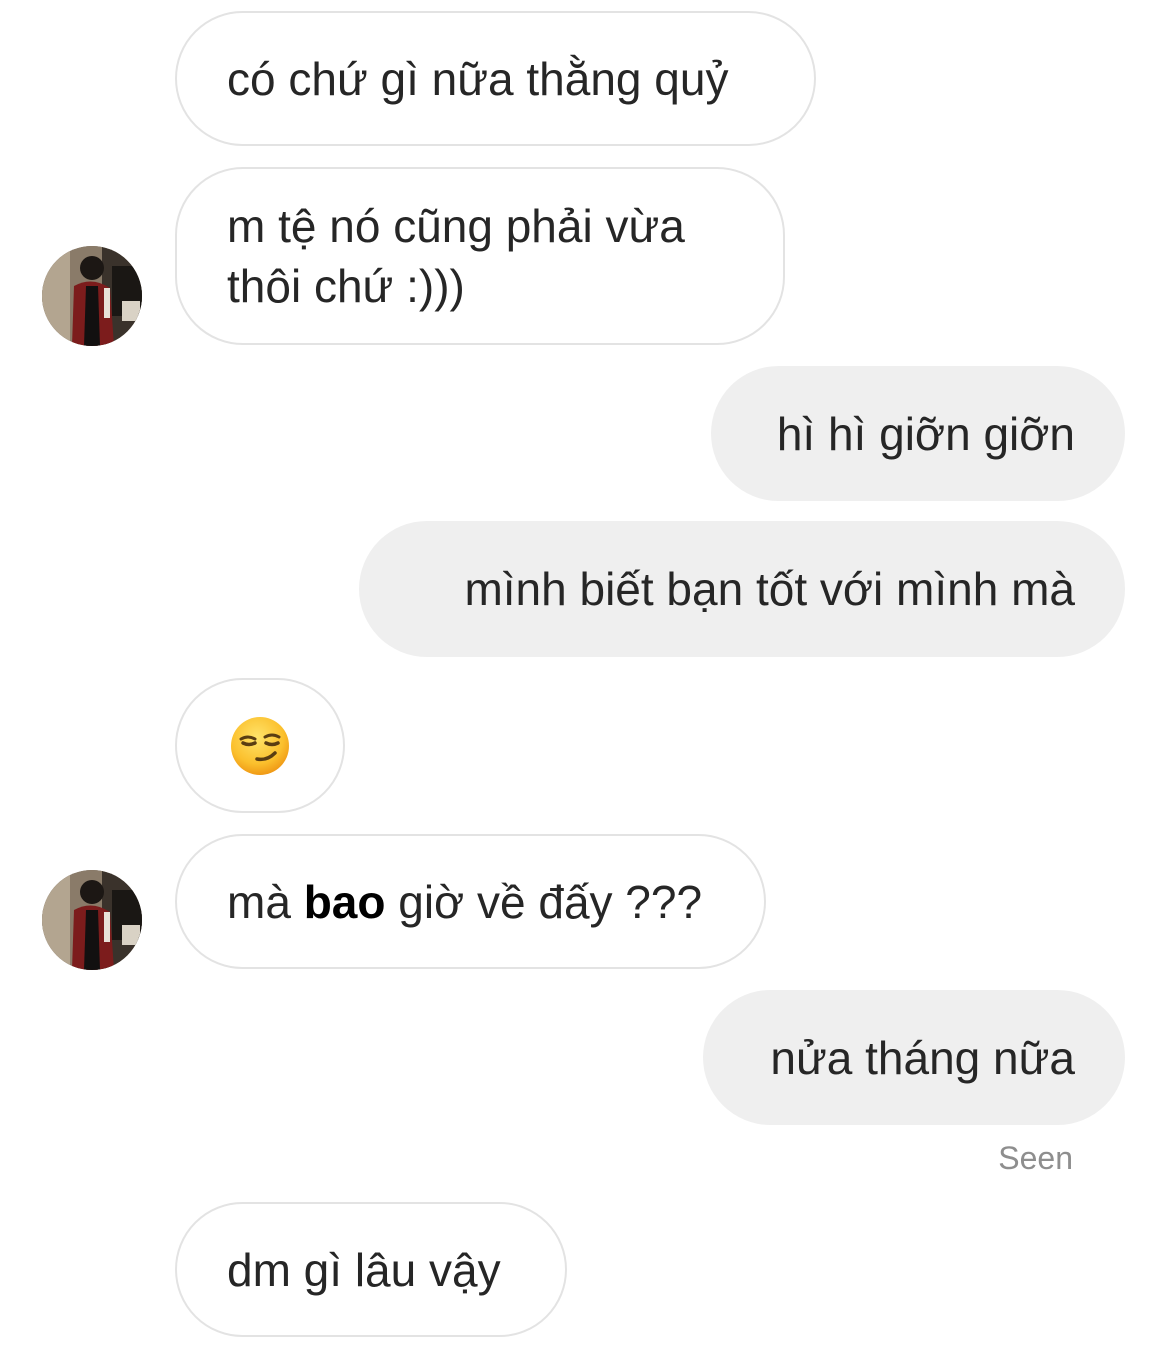  I want to click on message-text: nửa tháng nữa, so click(922, 1057).